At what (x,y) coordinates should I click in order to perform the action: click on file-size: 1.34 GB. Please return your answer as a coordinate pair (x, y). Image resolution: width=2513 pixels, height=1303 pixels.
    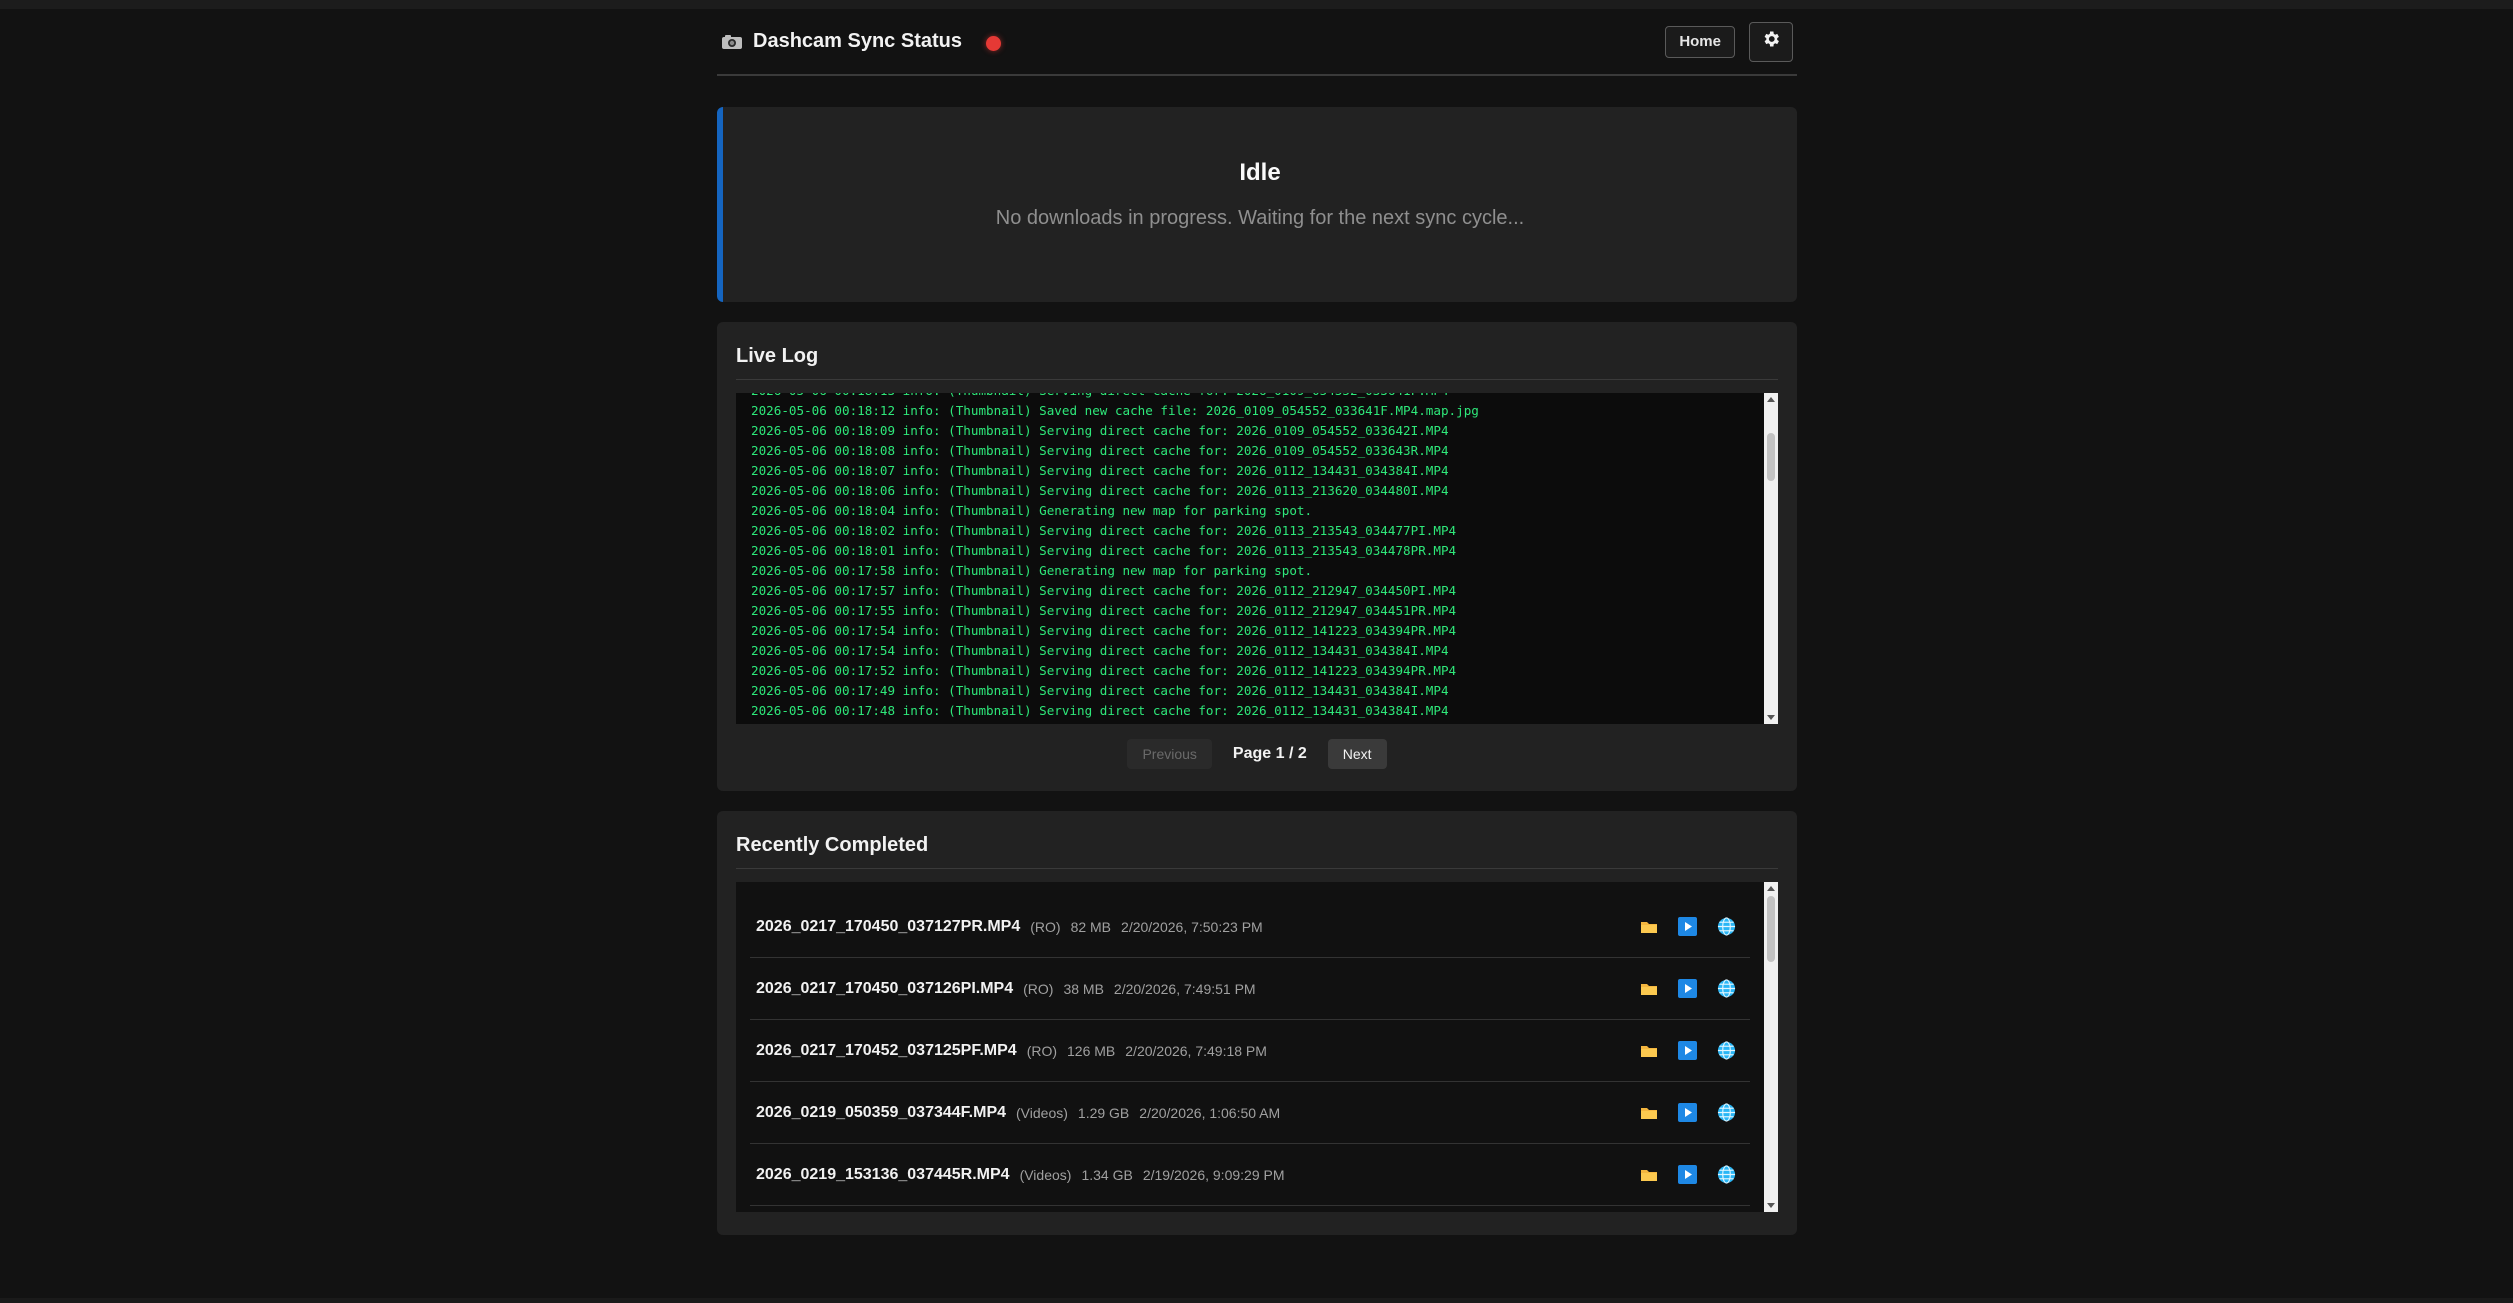
    Looking at the image, I should click on (1107, 1174).